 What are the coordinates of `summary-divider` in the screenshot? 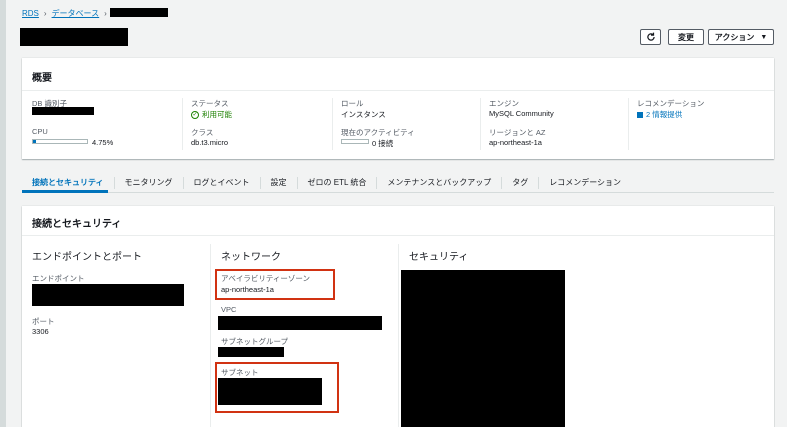 It's located at (398, 90).